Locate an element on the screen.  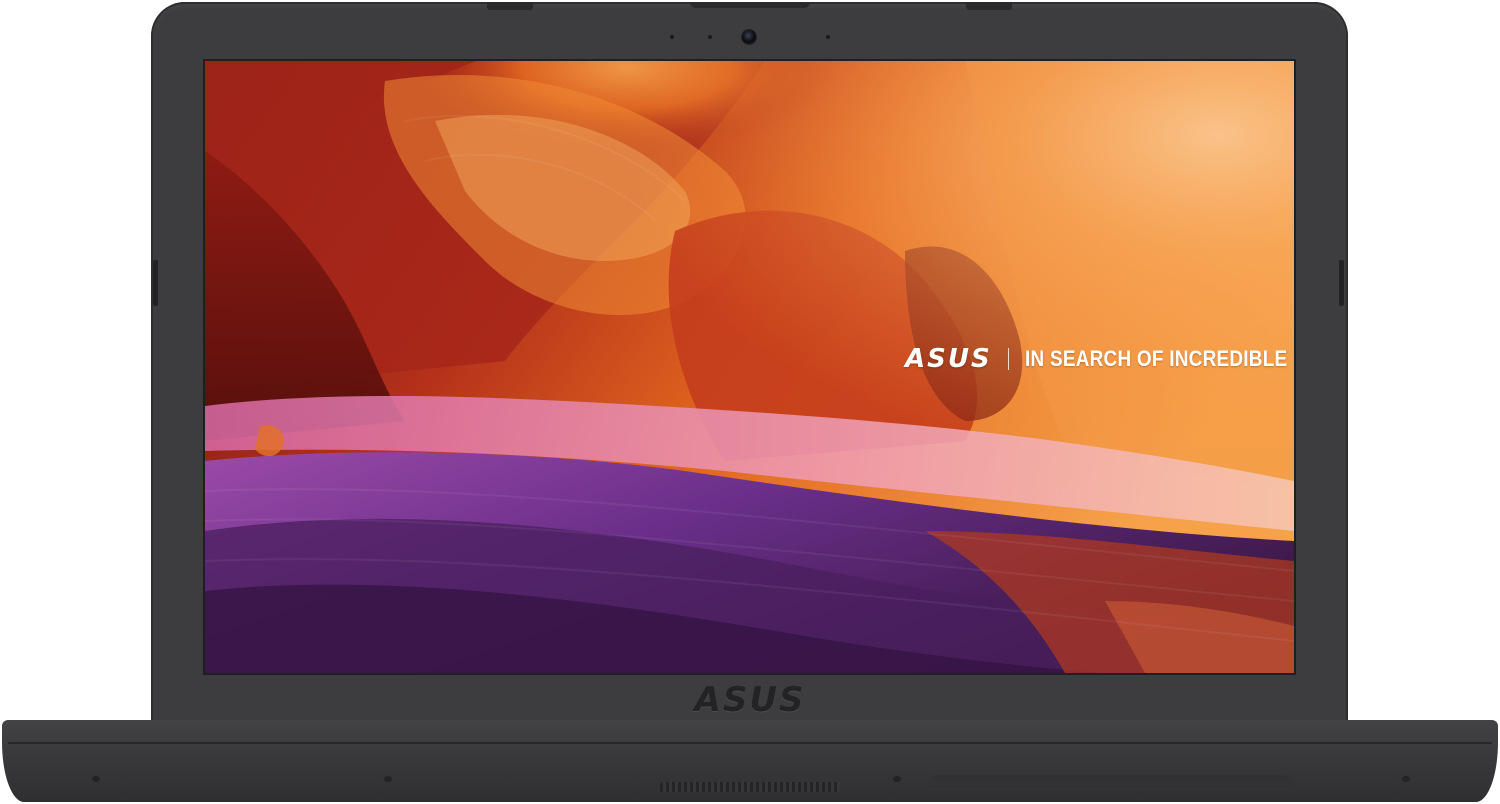
front-vent is located at coordinates (750, 787).